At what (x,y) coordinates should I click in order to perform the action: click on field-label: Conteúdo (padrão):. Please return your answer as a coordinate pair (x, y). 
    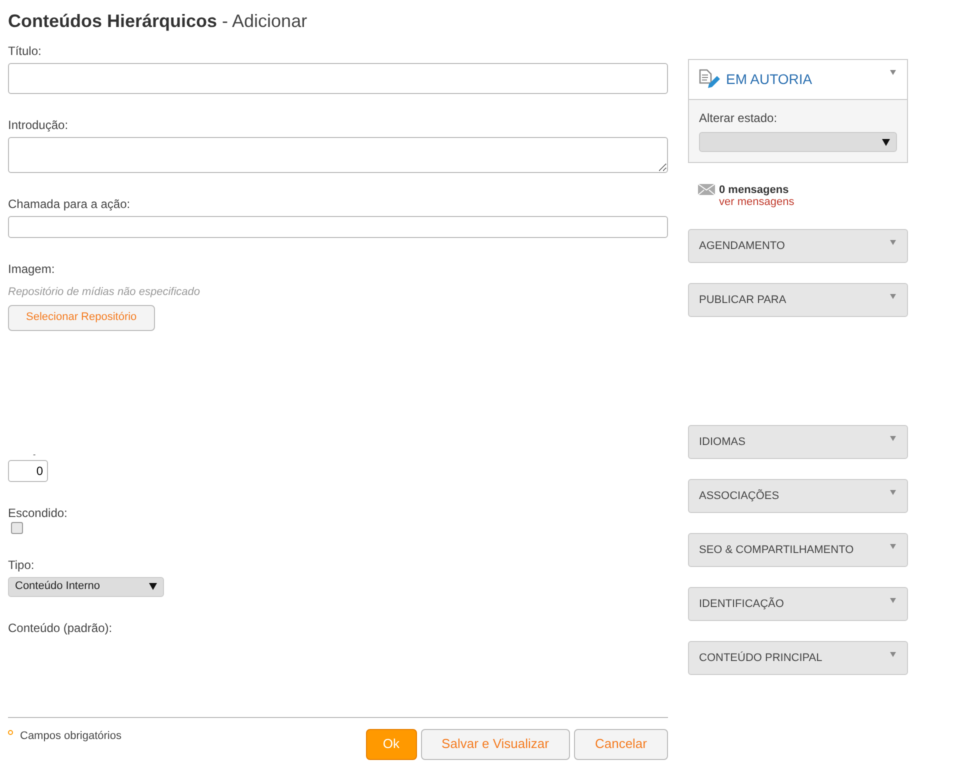
    Looking at the image, I should click on (61, 627).